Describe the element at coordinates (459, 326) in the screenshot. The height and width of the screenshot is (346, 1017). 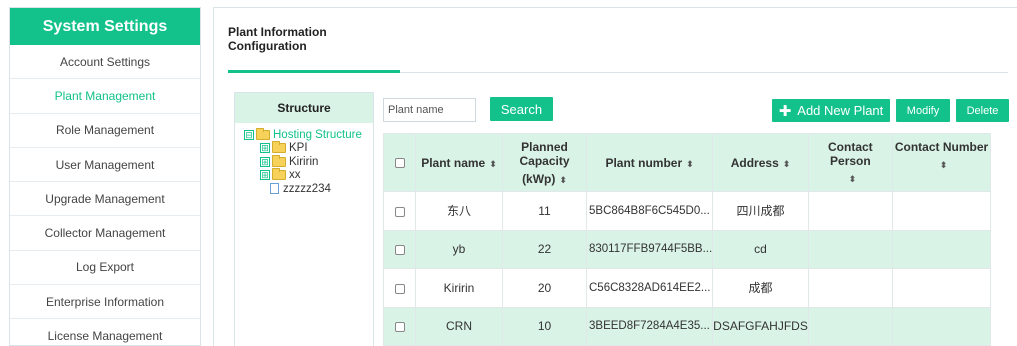
I see `cell-plant-name: CRN` at that location.